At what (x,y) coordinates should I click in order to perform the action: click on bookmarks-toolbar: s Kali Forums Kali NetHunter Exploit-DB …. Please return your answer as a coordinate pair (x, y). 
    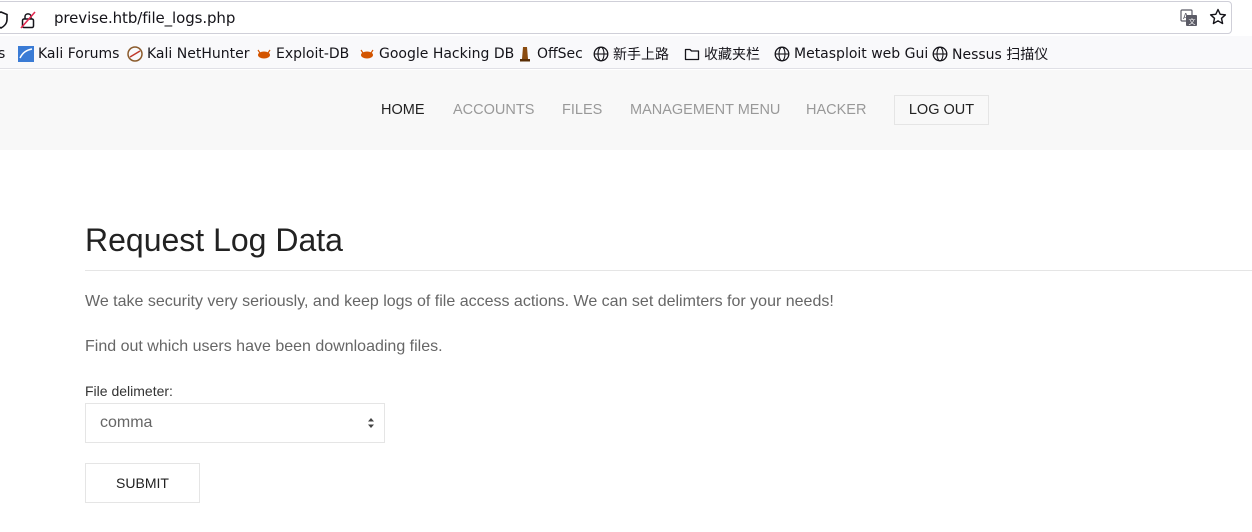
    Looking at the image, I should click on (626, 52).